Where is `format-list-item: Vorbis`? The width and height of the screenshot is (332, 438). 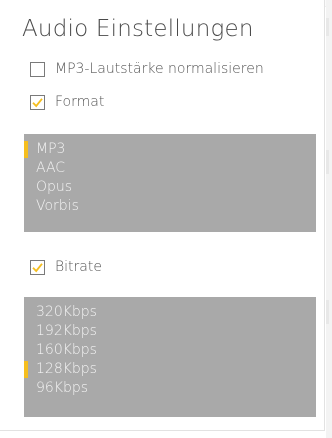
format-list-item: Vorbis is located at coordinates (170, 206).